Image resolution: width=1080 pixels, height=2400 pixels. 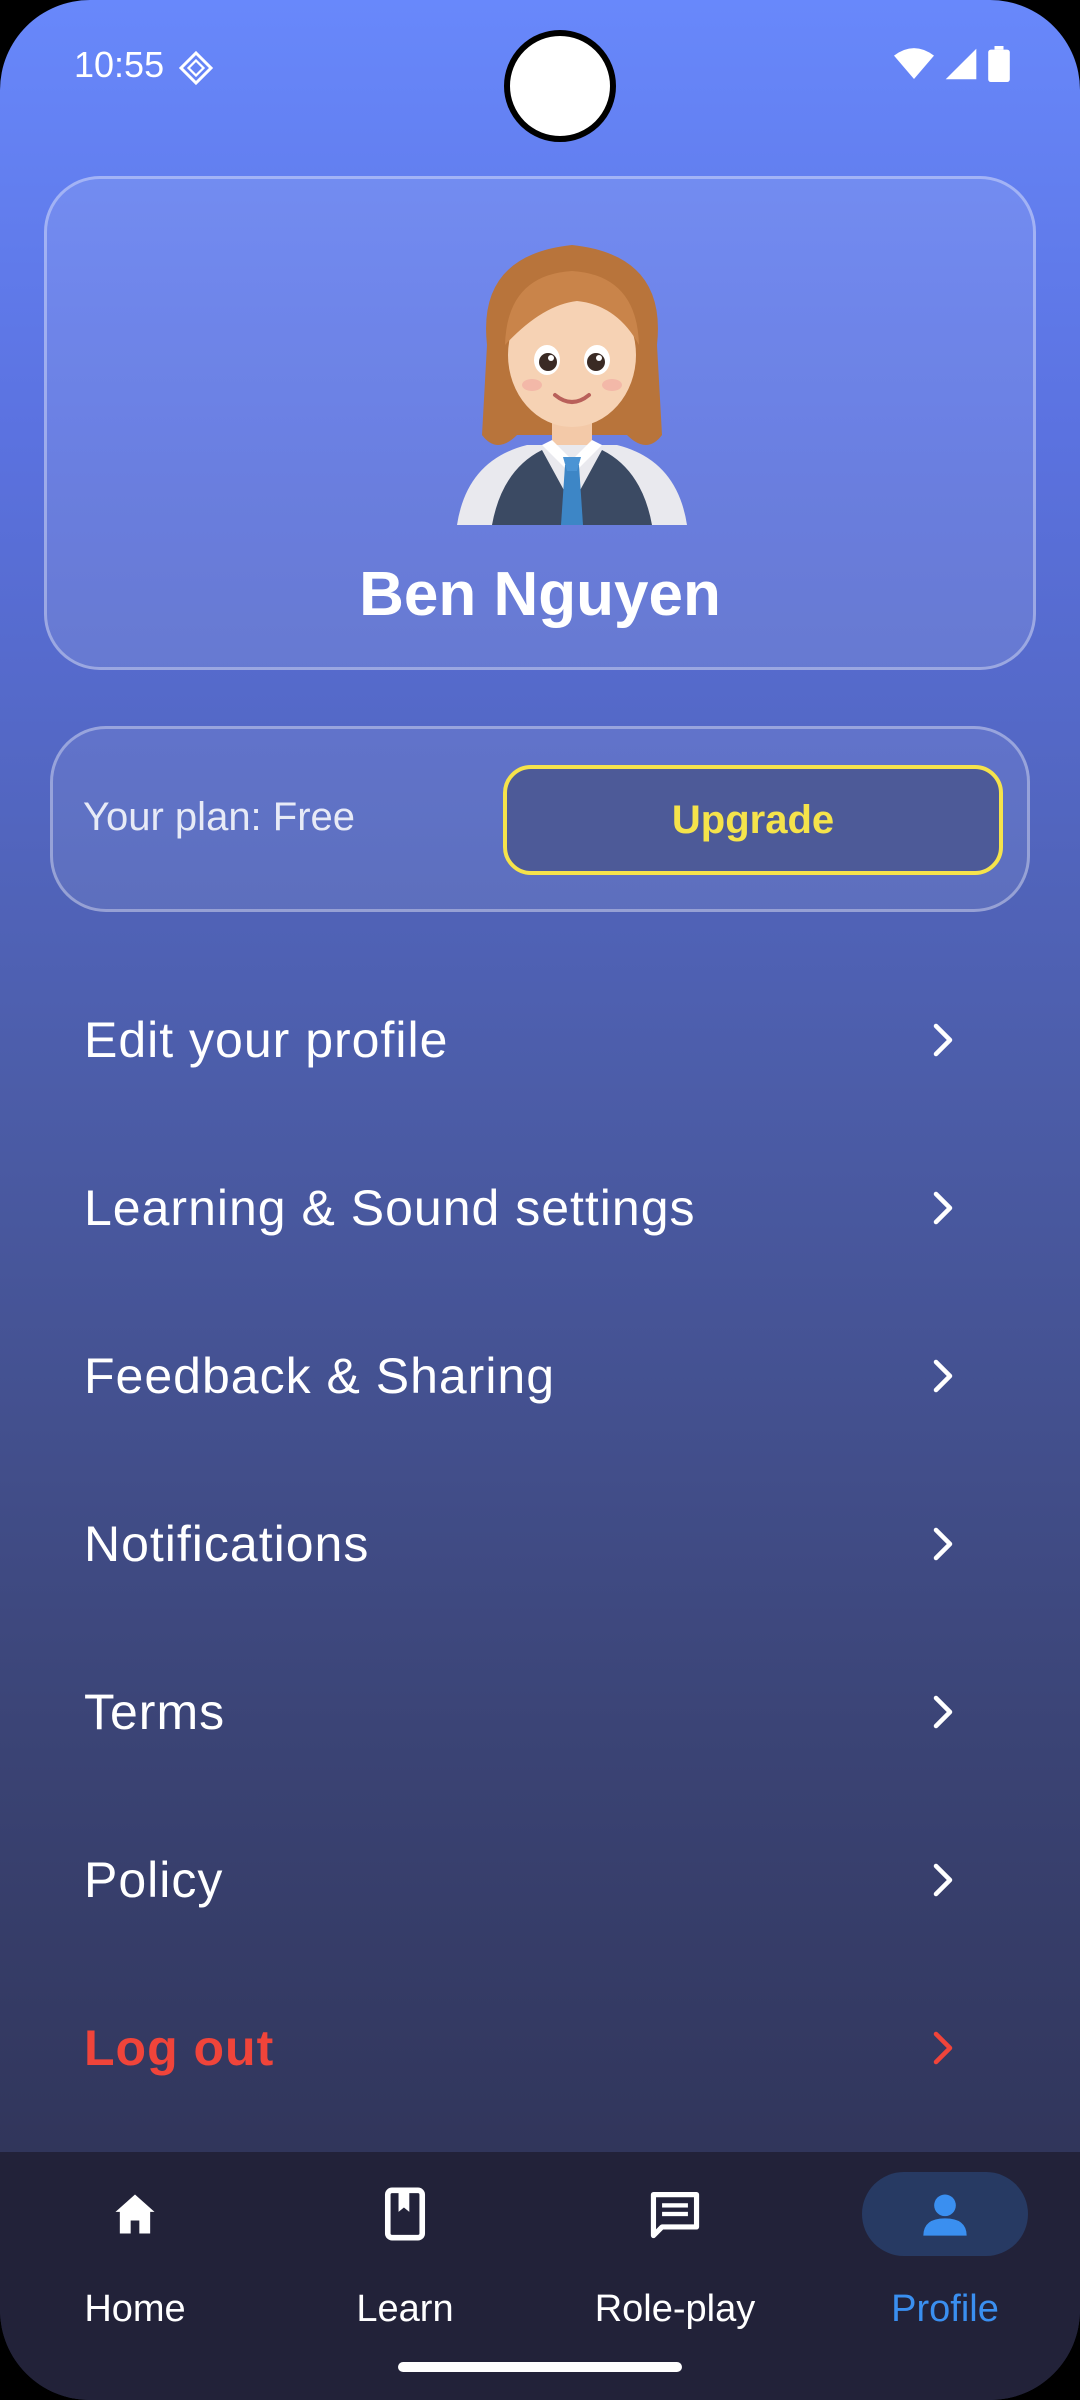 I want to click on status-time: 10:55, so click(x=119, y=64).